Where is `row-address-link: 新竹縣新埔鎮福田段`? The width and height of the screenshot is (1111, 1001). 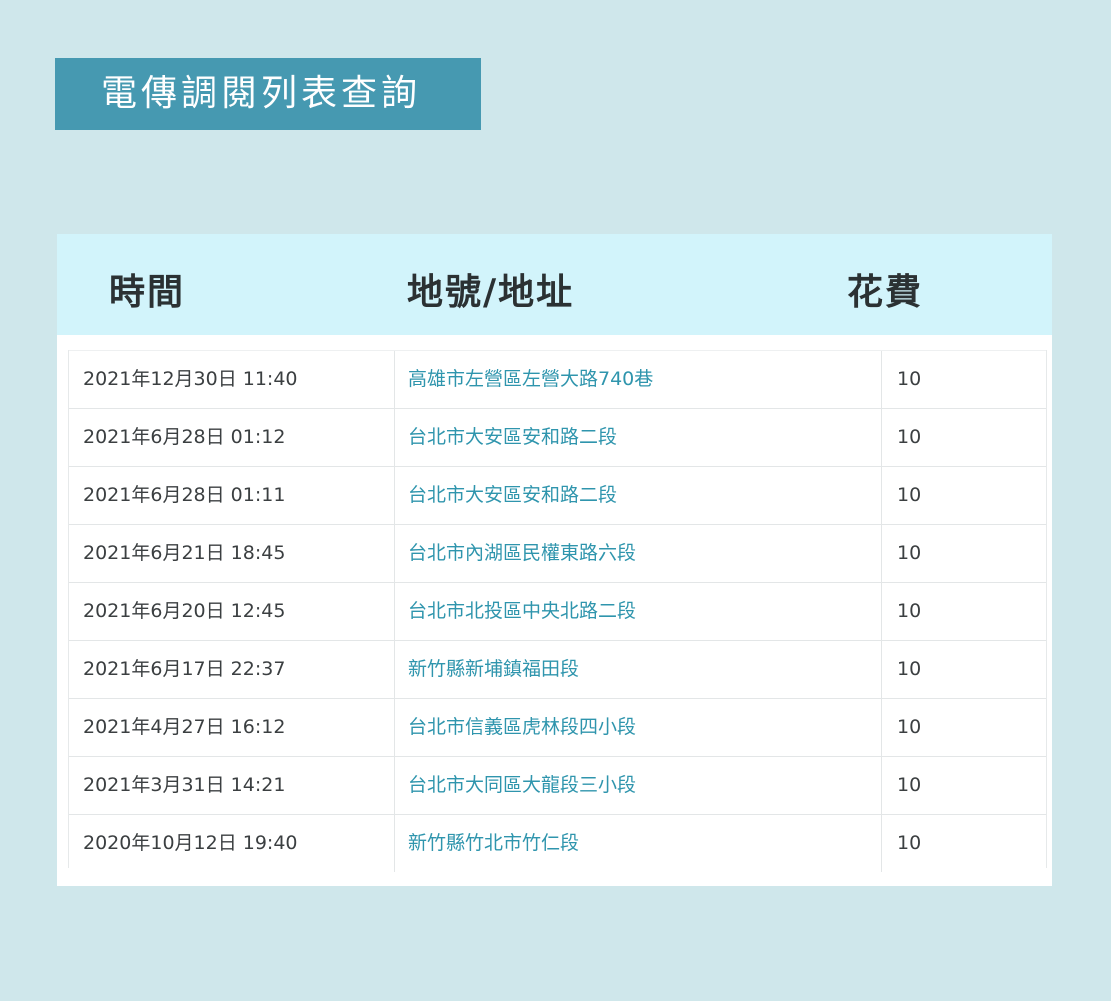
row-address-link: 新竹縣新埔鎮福田段 is located at coordinates (493, 669).